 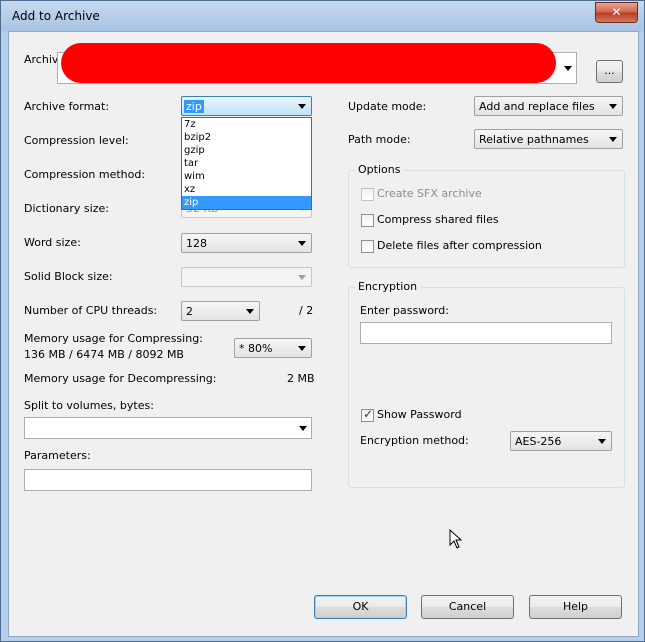 I want to click on checkmark-icon: ✓, so click(x=368, y=414).